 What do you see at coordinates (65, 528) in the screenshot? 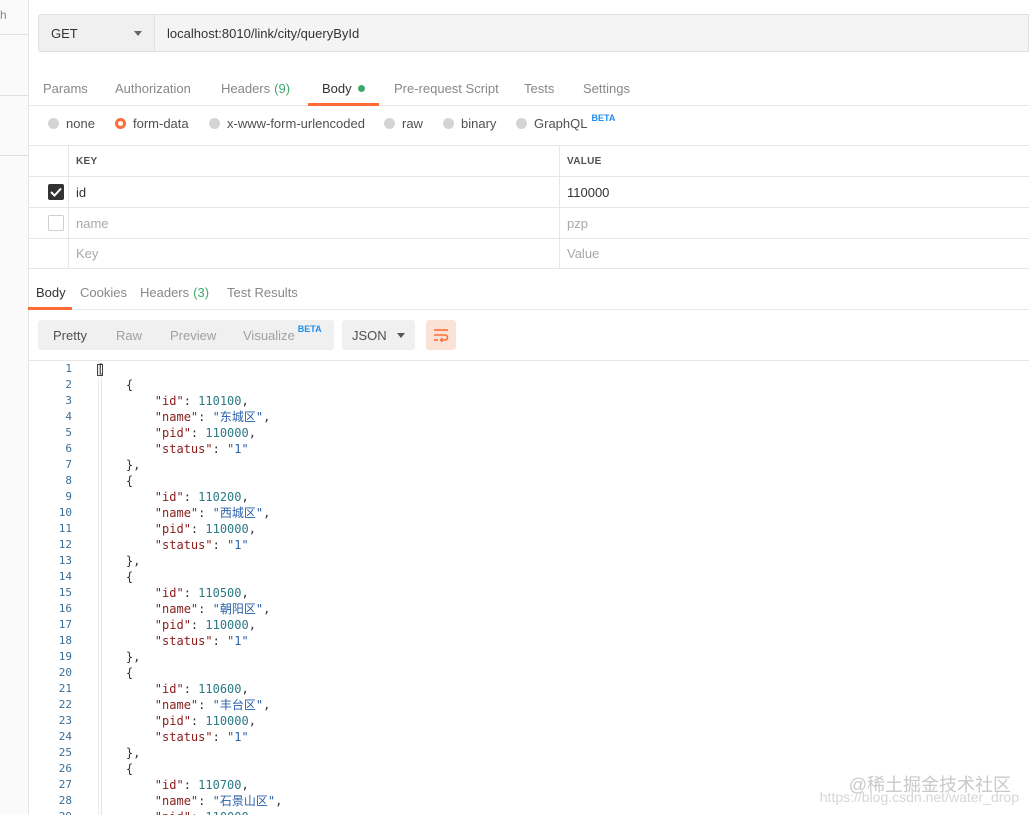
I see `line-number: 11` at bounding box center [65, 528].